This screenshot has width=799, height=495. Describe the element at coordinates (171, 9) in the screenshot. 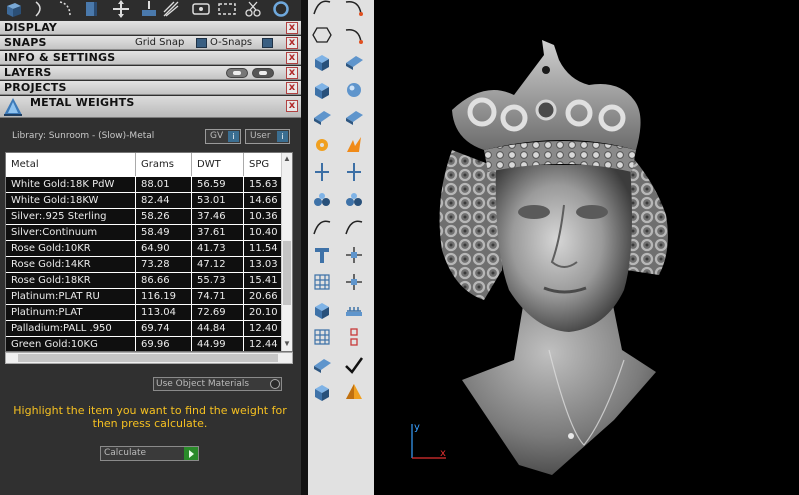

I see `burst-icon` at that location.